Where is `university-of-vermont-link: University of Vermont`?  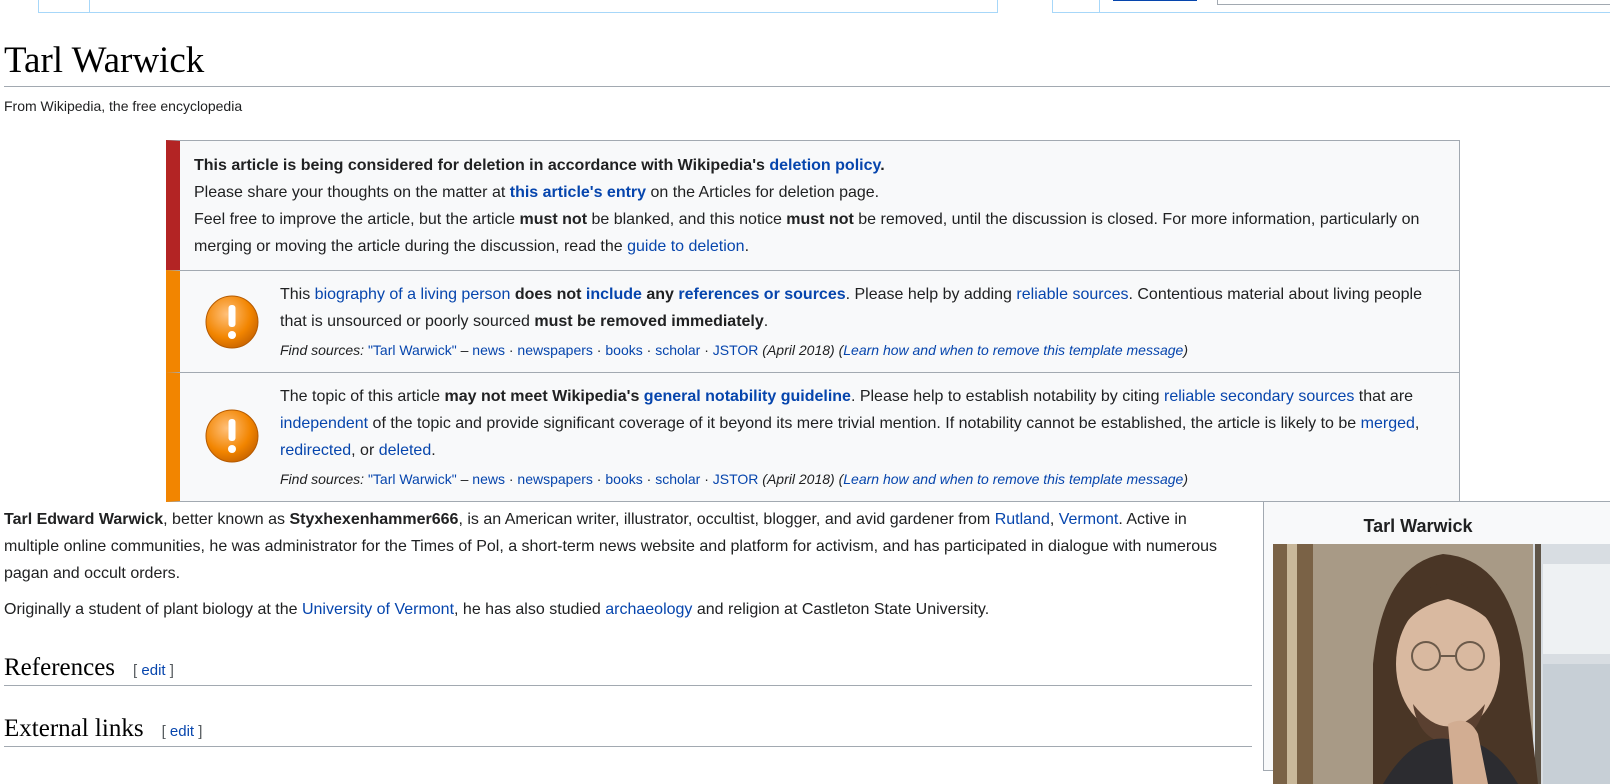 university-of-vermont-link: University of Vermont is located at coordinates (378, 609).